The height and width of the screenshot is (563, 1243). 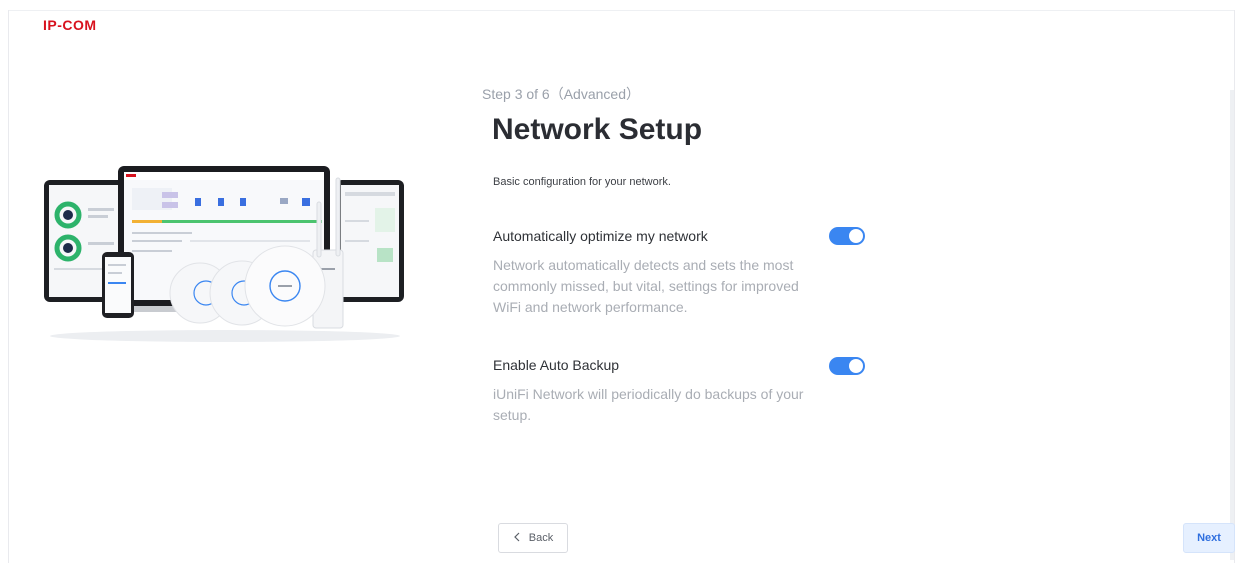 I want to click on frame-border-top, so click(x=621, y=10).